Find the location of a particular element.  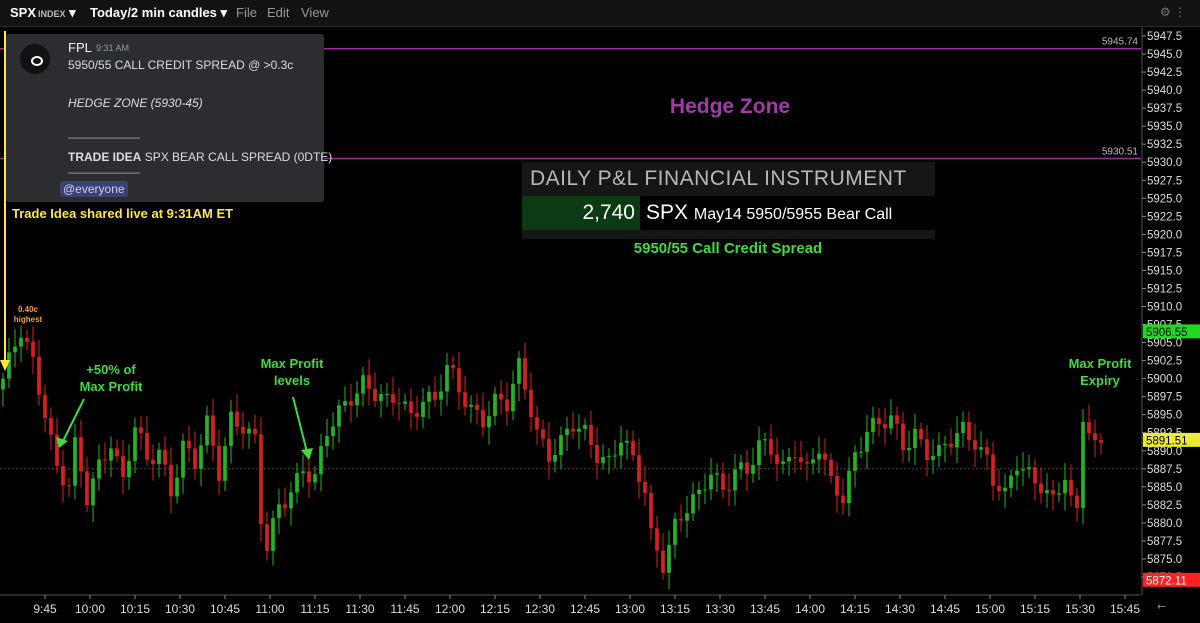

gear-icon: ⚙ is located at coordinates (1165, 12).